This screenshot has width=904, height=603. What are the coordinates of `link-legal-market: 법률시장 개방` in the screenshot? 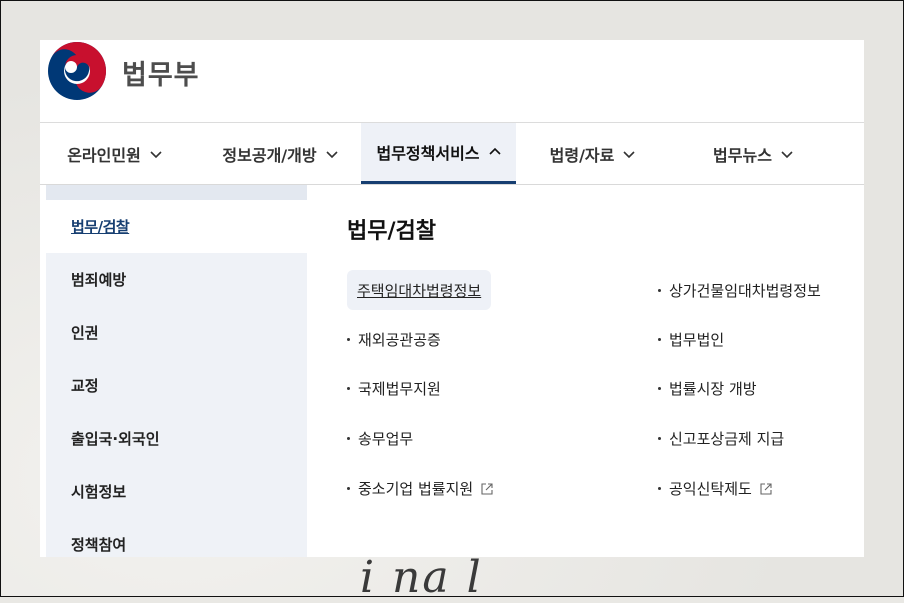 It's located at (707, 388).